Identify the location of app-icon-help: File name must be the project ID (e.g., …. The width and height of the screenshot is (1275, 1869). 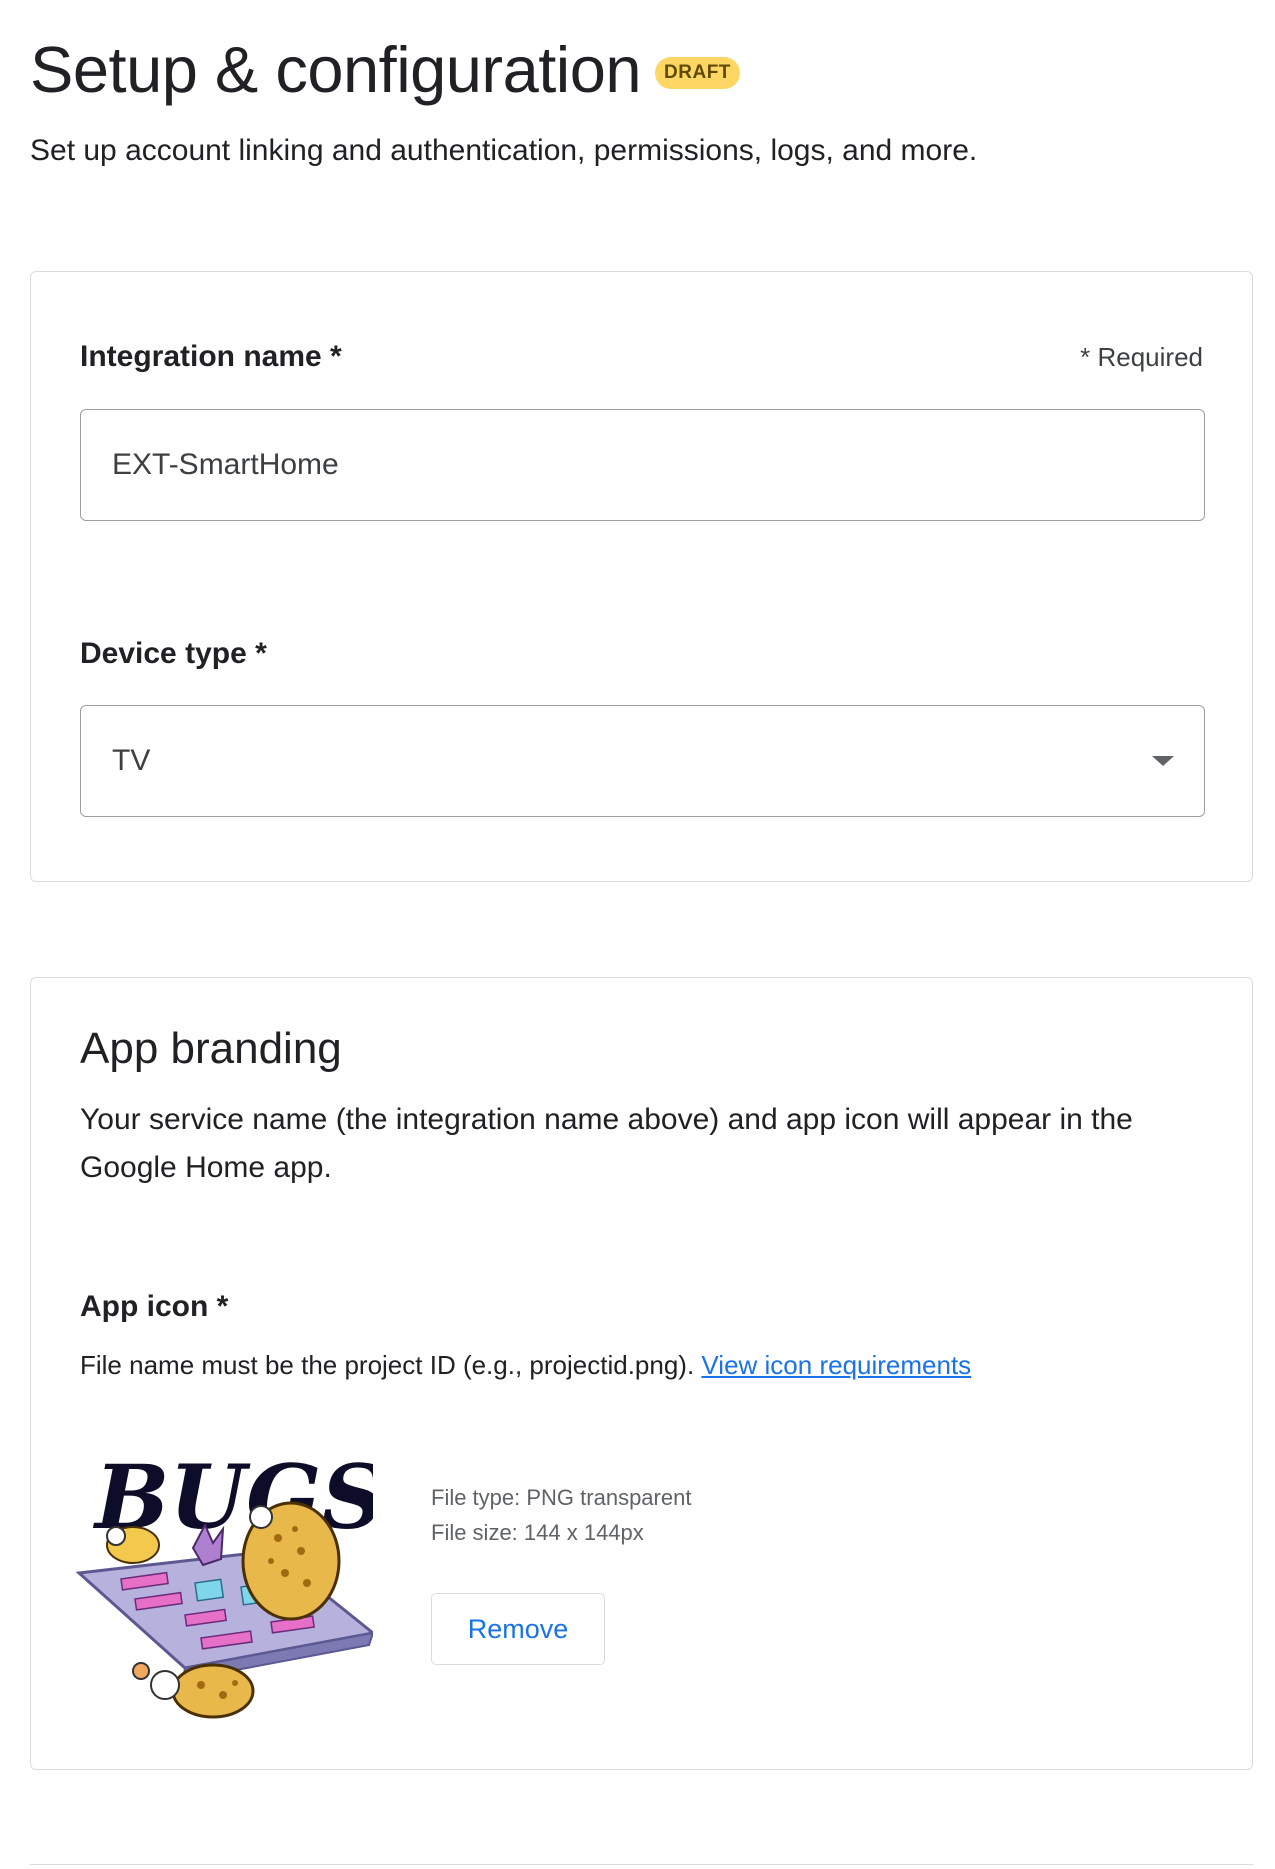
(525, 1365).